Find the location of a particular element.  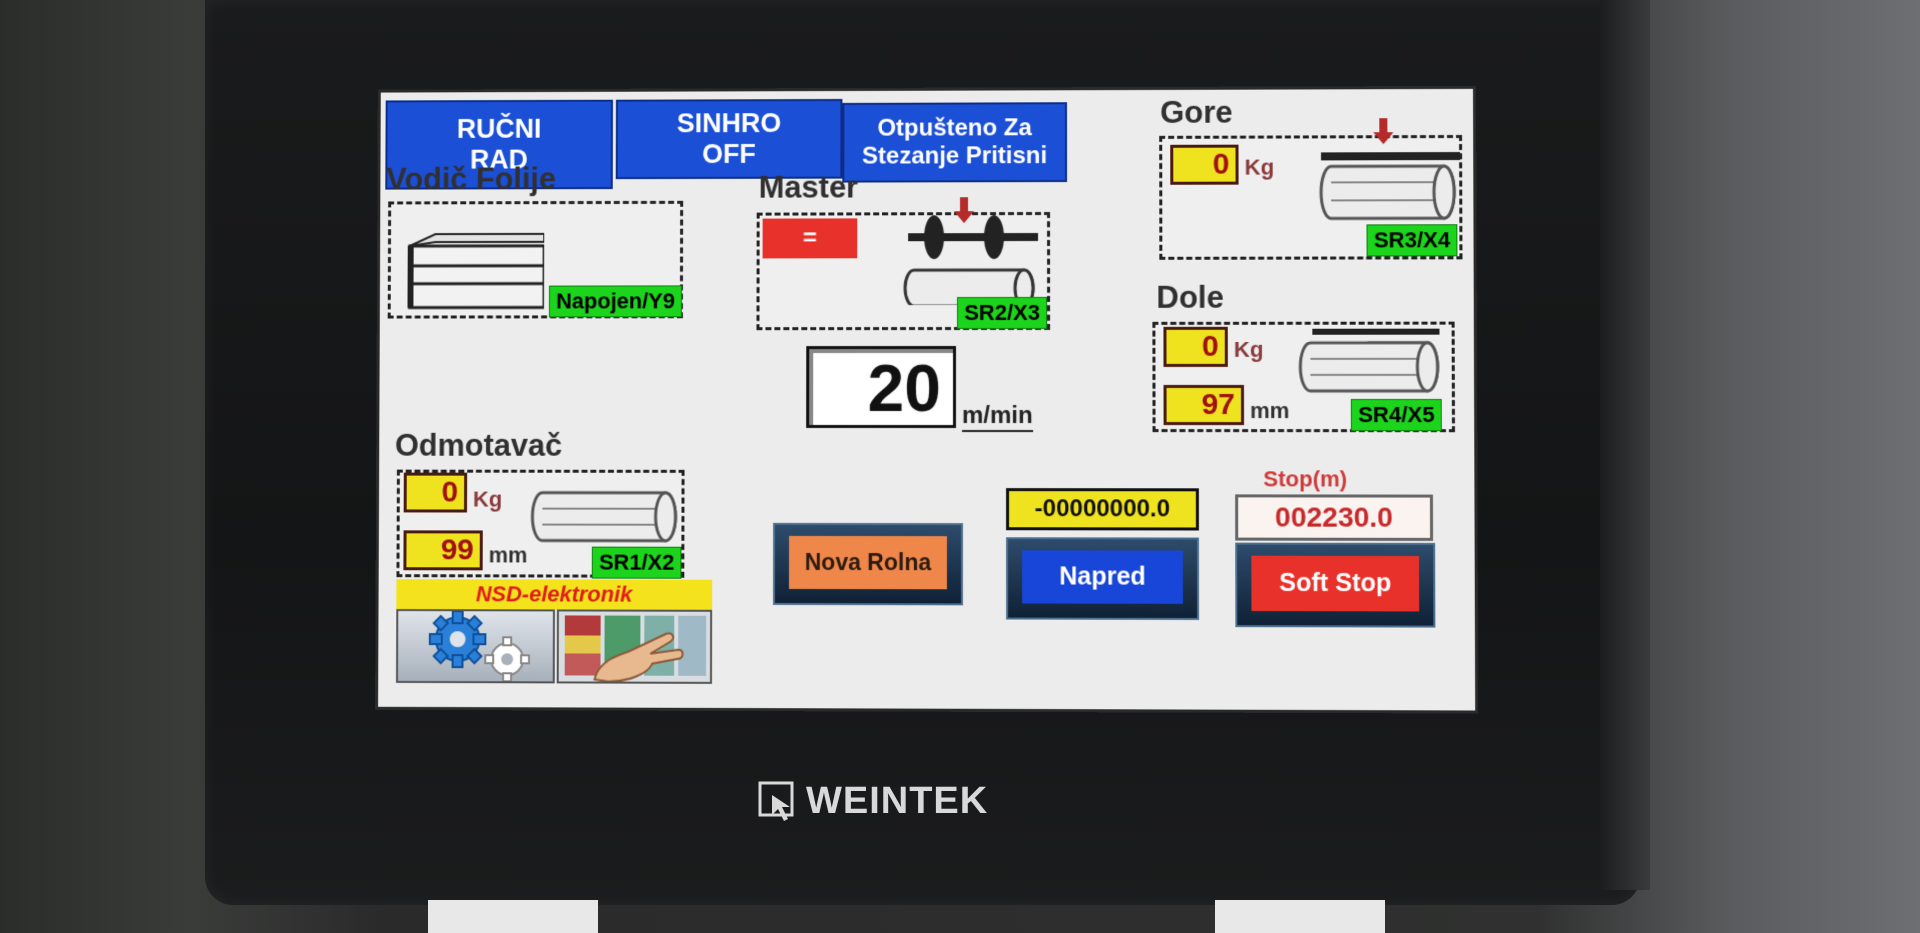

master-title: Master is located at coordinates (808, 187).